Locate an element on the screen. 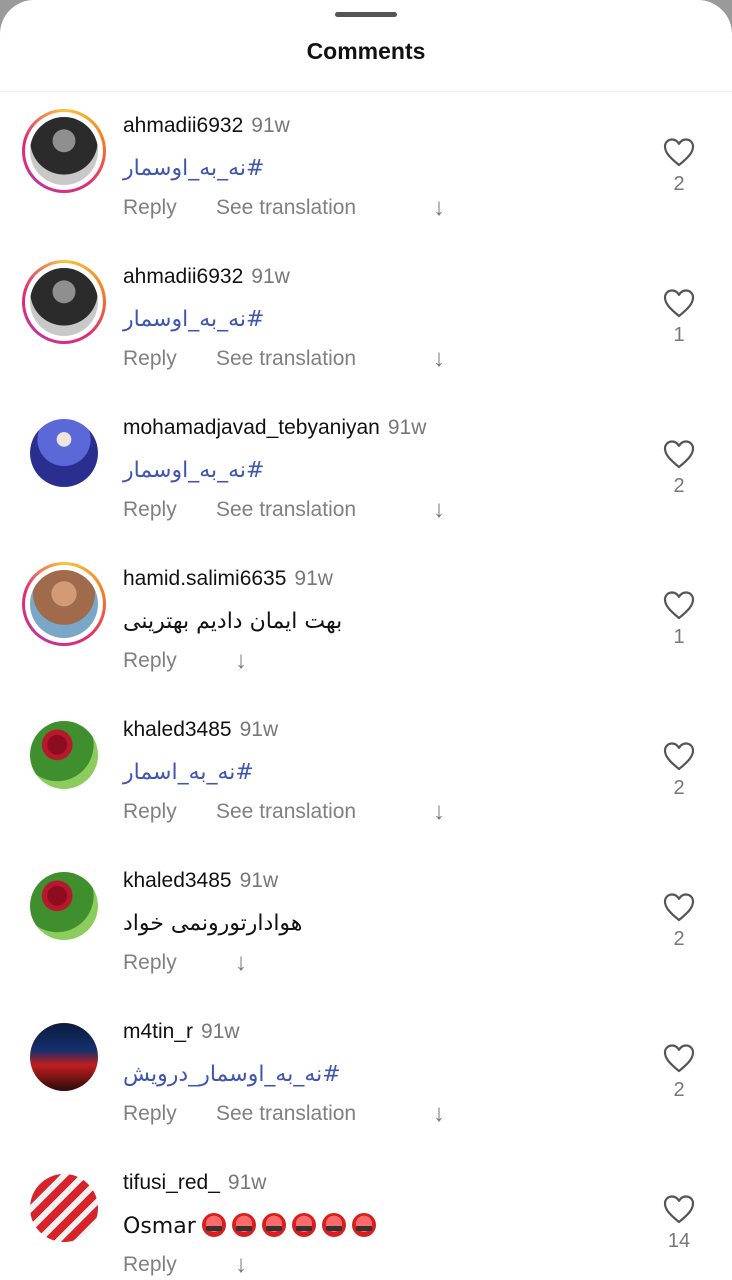 The image size is (732, 1280). username: m4tin_r is located at coordinates (158, 1031).